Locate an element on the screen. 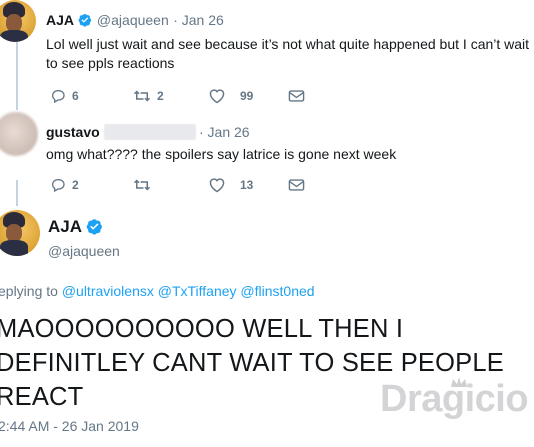 The height and width of the screenshot is (447, 534). main-tweet-author-name: AJA is located at coordinates (65, 226).